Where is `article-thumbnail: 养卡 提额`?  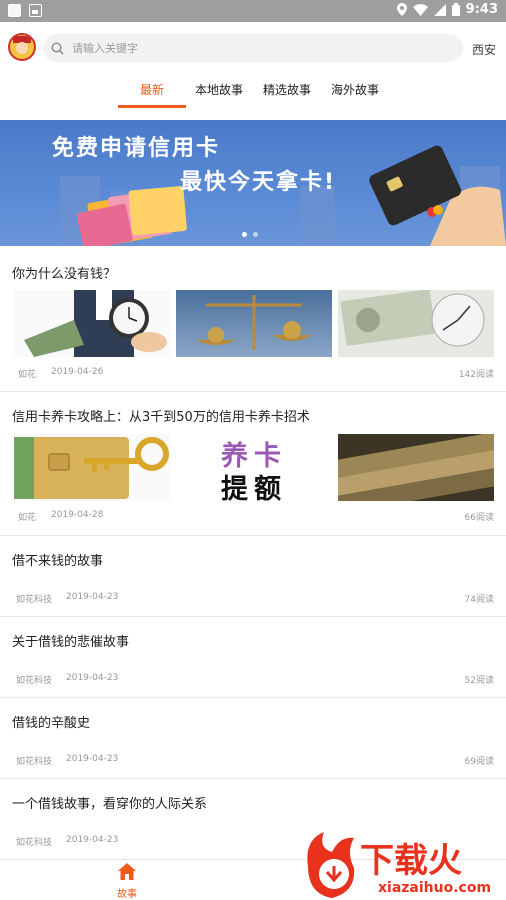 article-thumbnail: 养卡 提额 is located at coordinates (254, 467).